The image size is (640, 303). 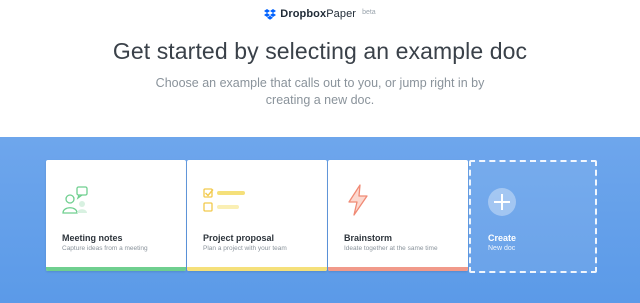 I want to click on brand-name-bold: Dropbox, so click(x=303, y=14).